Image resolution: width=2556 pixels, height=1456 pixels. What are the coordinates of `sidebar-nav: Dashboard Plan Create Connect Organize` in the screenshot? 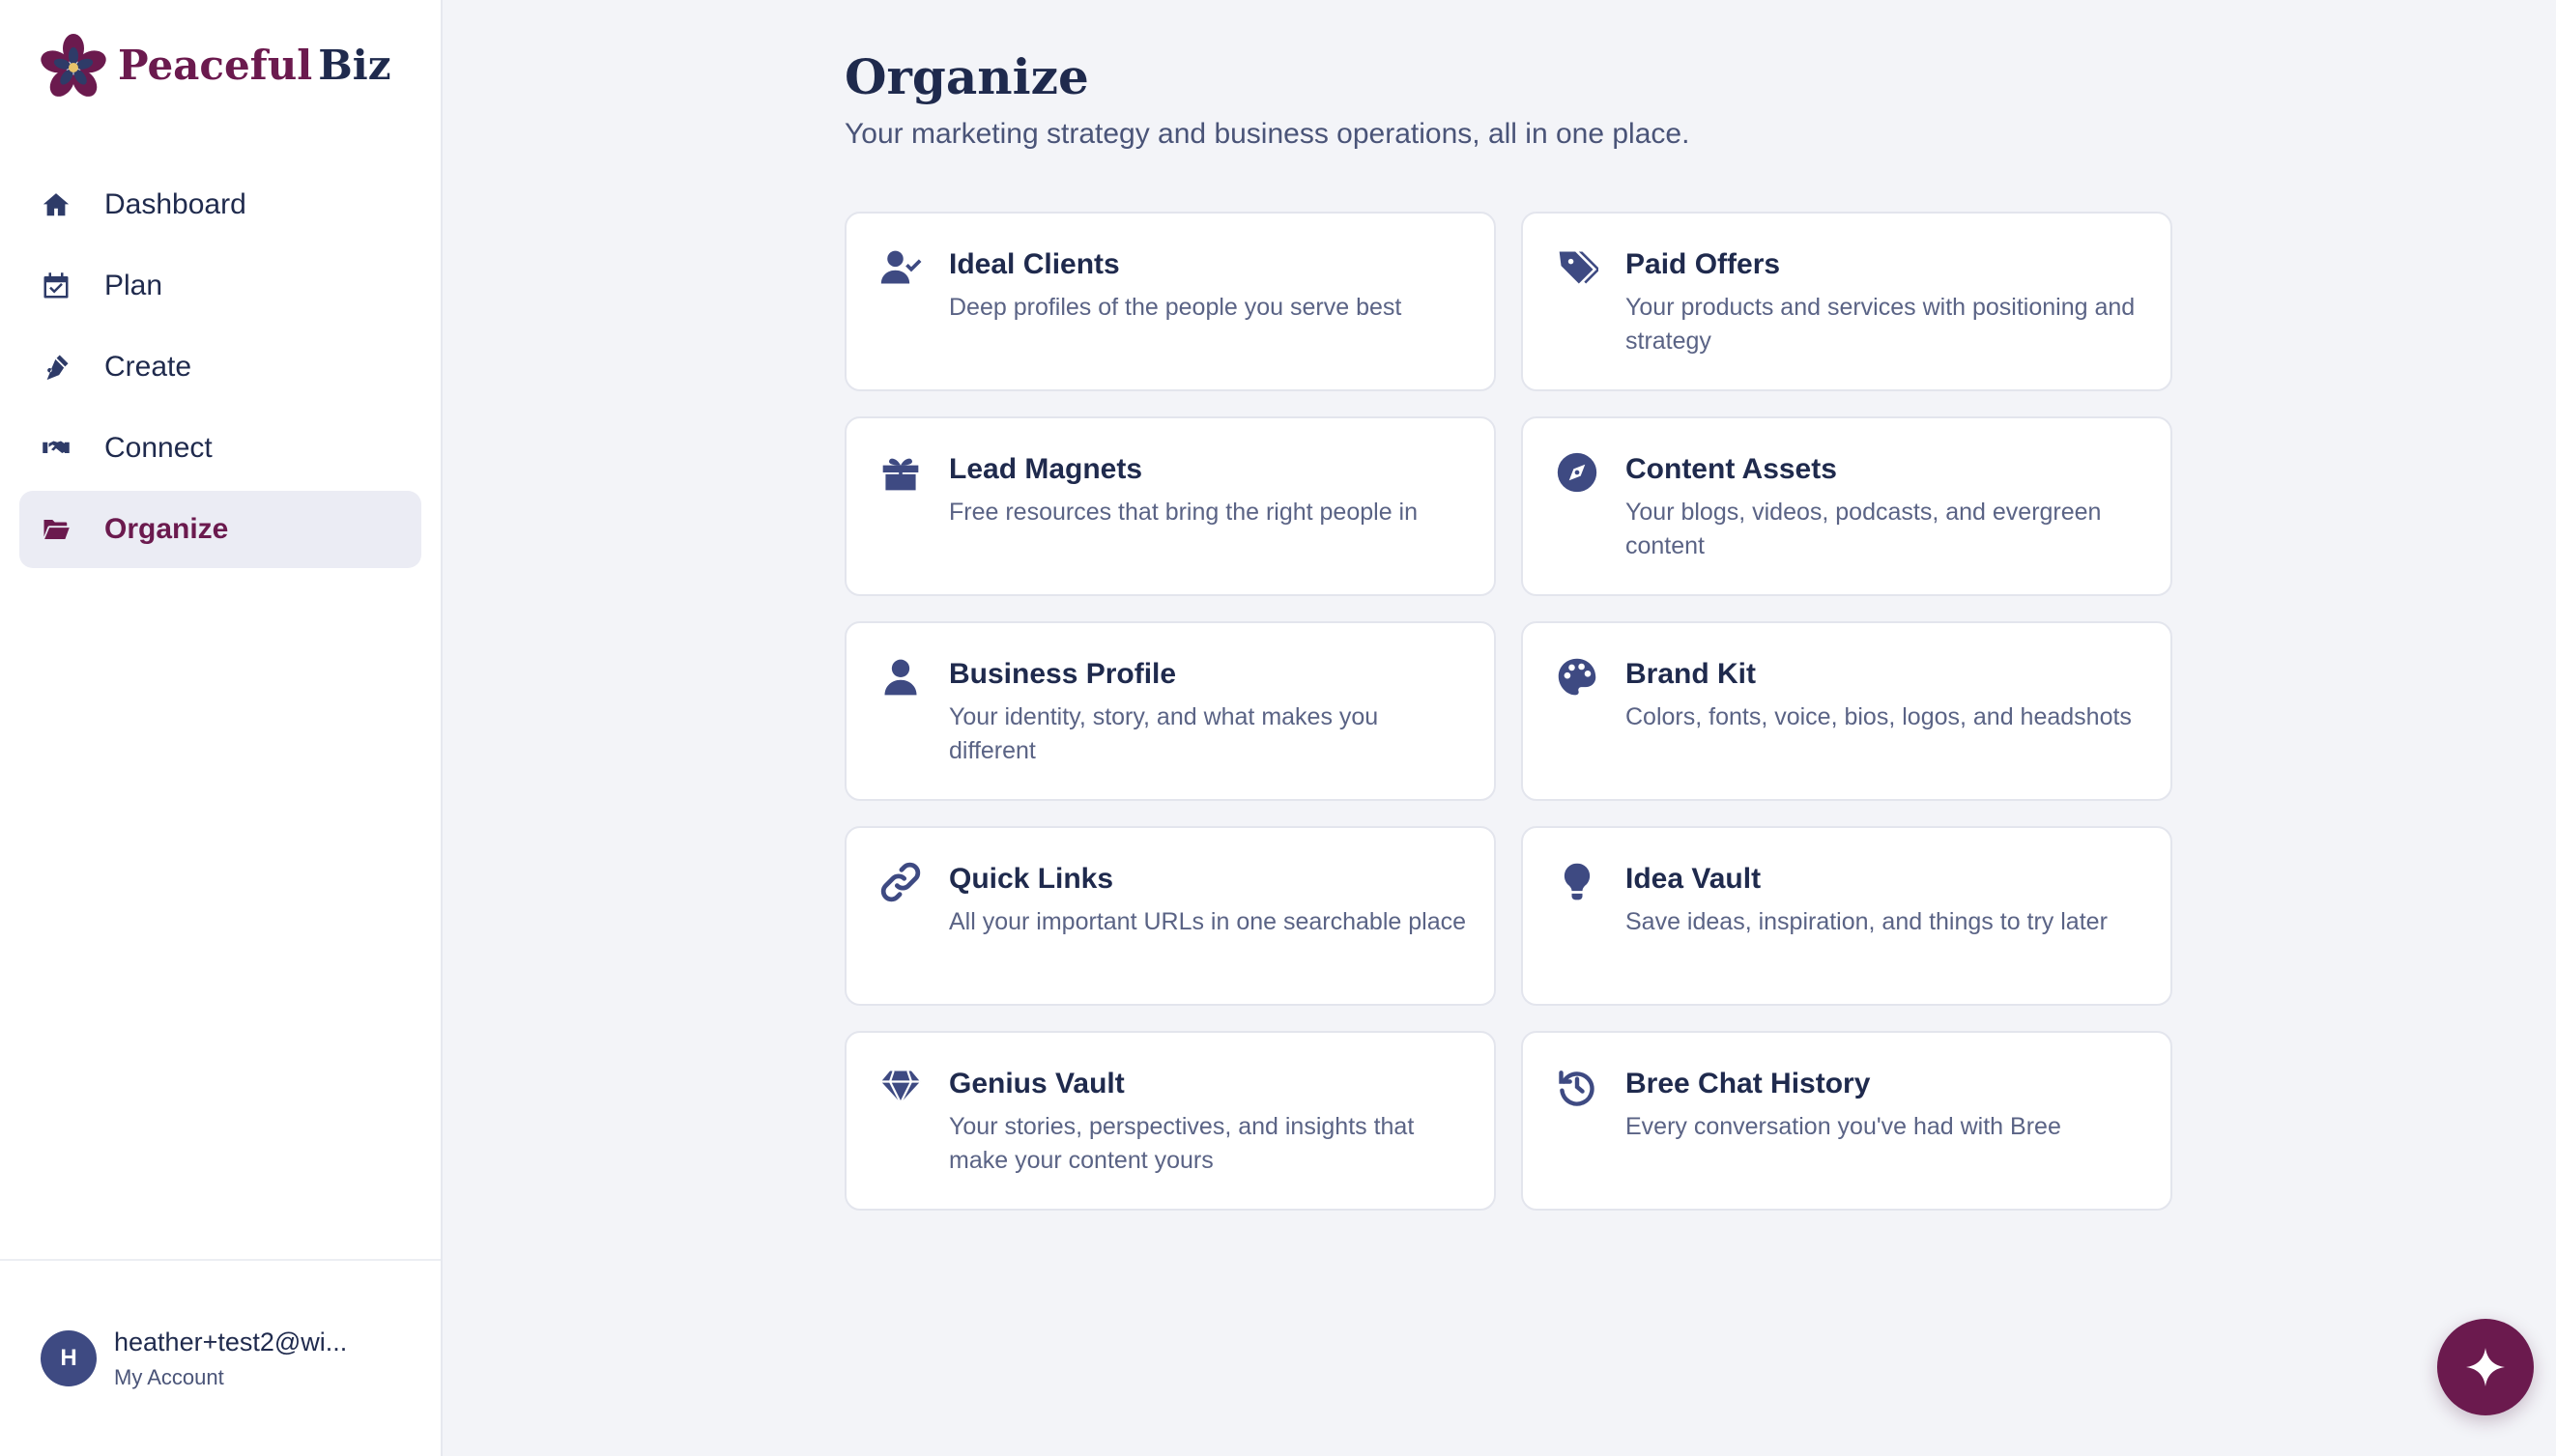 It's located at (220, 369).